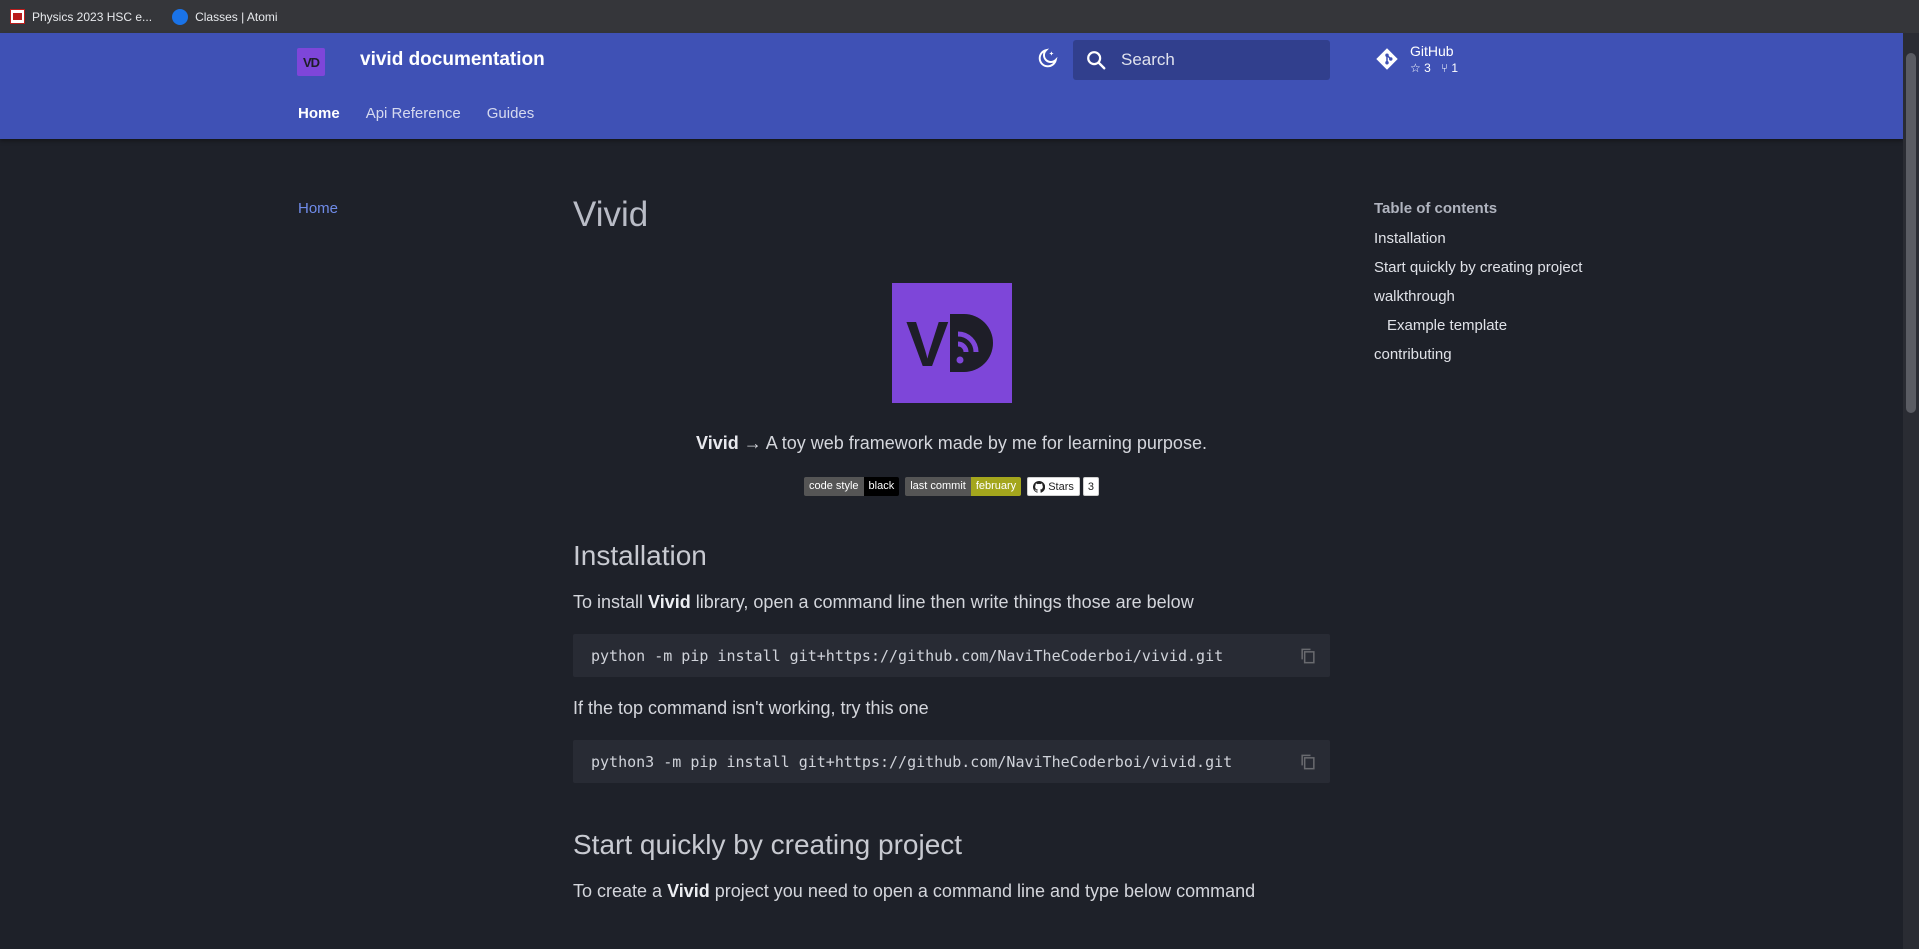  Describe the element at coordinates (951, 86) in the screenshot. I see `site-header: VD vivid documentation GitHub ☆` at that location.